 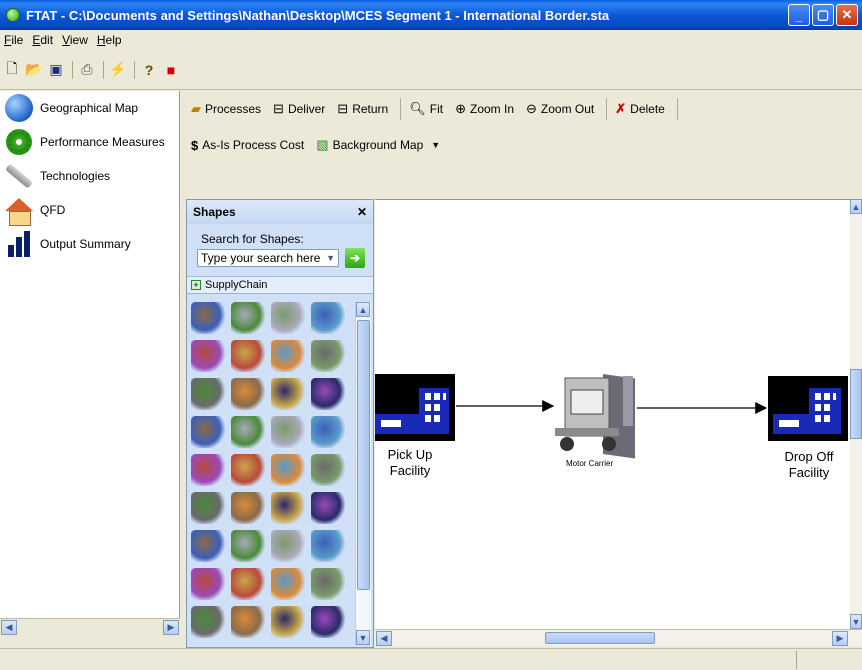 I want to click on nav-qfd: QFD, so click(x=89, y=210).